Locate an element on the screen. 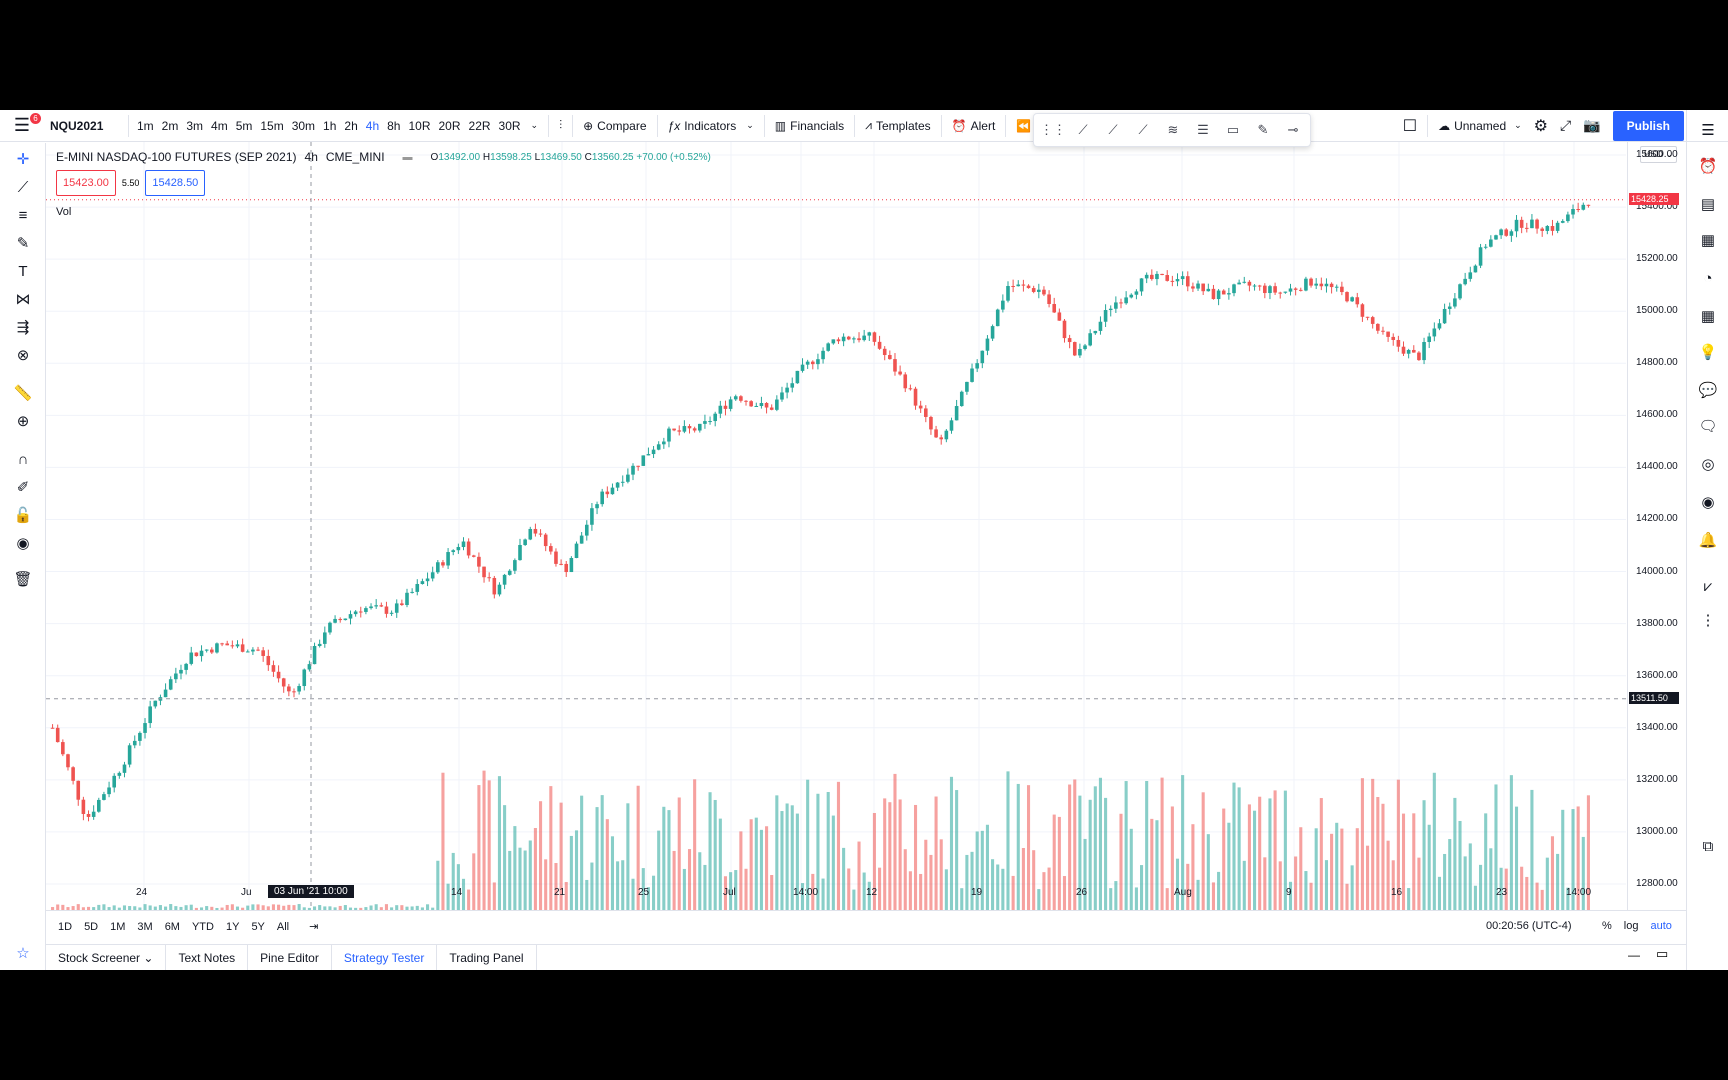  news-icon: ▦ is located at coordinates (1708, 241).